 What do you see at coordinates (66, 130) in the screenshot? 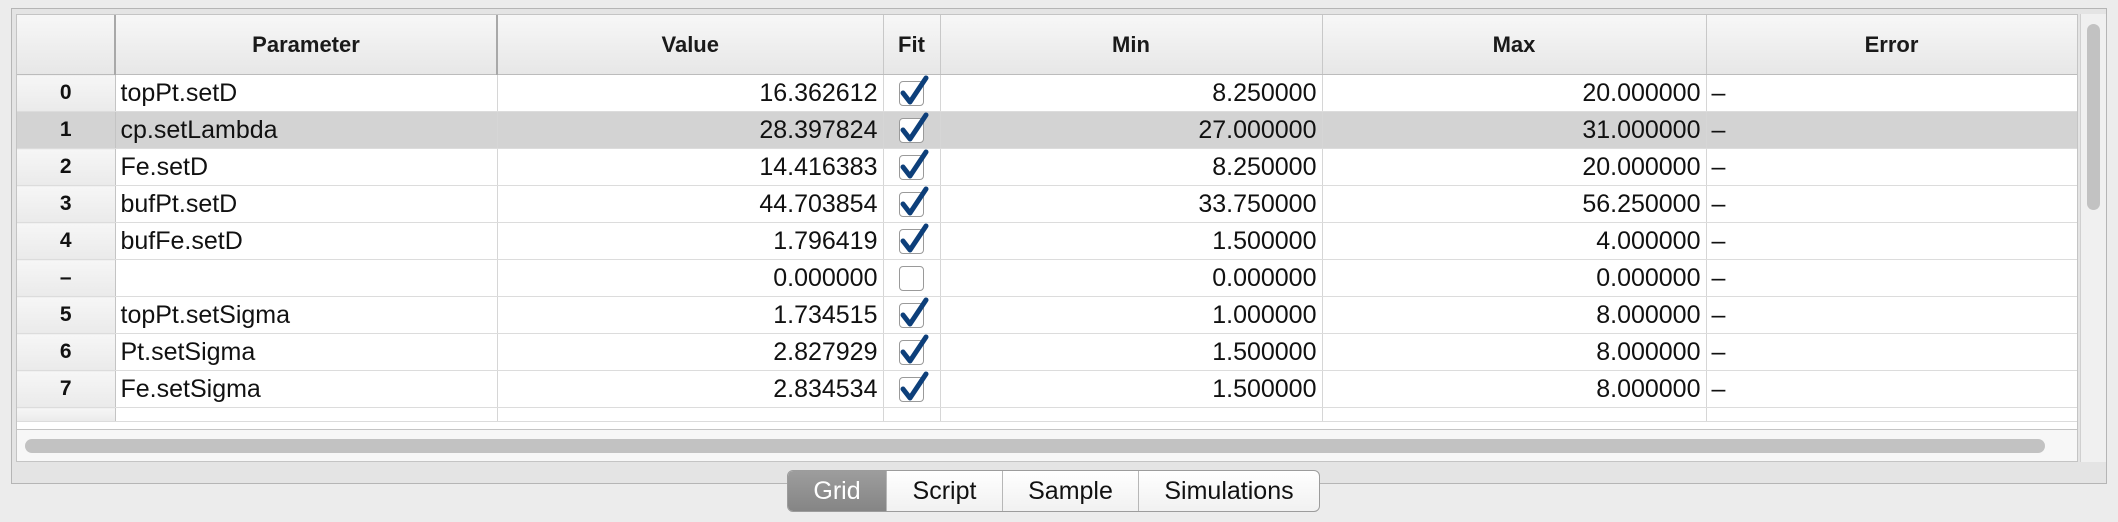
I see `row-index: 1` at bounding box center [66, 130].